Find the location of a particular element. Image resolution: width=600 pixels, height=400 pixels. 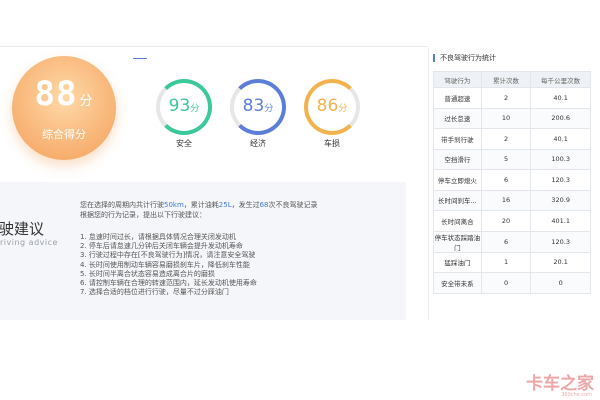

divider is located at coordinates (214, 46).